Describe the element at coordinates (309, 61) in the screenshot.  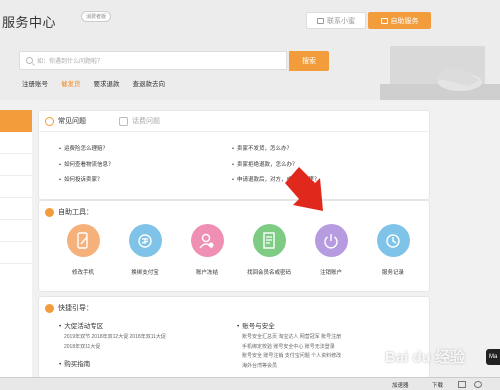
I see `search-button: 搜索` at that location.